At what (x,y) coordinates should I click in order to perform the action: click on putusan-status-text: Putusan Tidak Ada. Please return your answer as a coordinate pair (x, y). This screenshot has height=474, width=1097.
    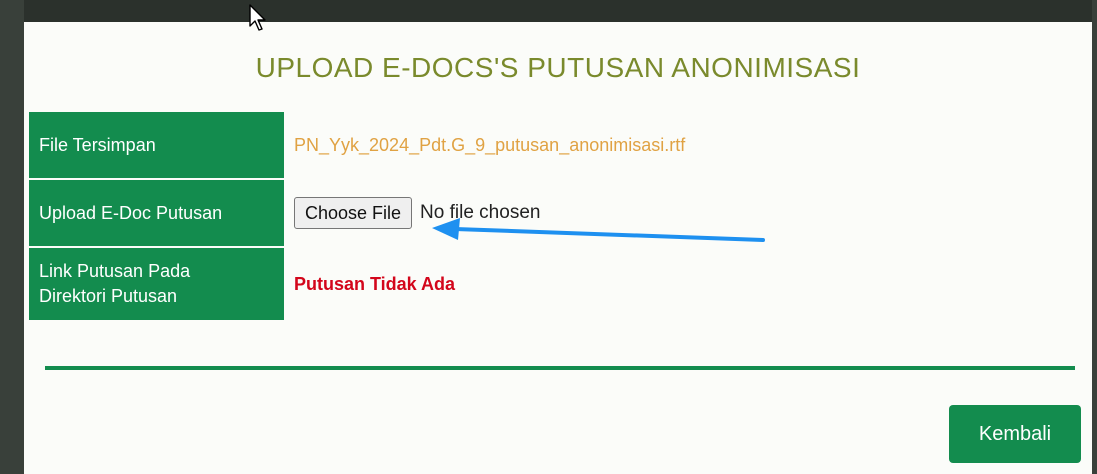
    Looking at the image, I should click on (375, 283).